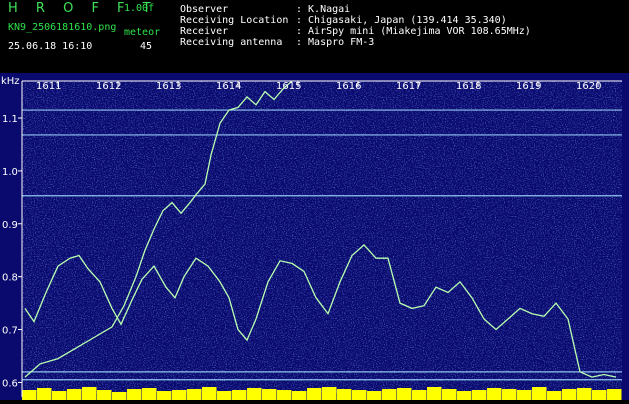 This screenshot has width=629, height=404. I want to click on info-value-observer: : K.Nagai, so click(323, 9).